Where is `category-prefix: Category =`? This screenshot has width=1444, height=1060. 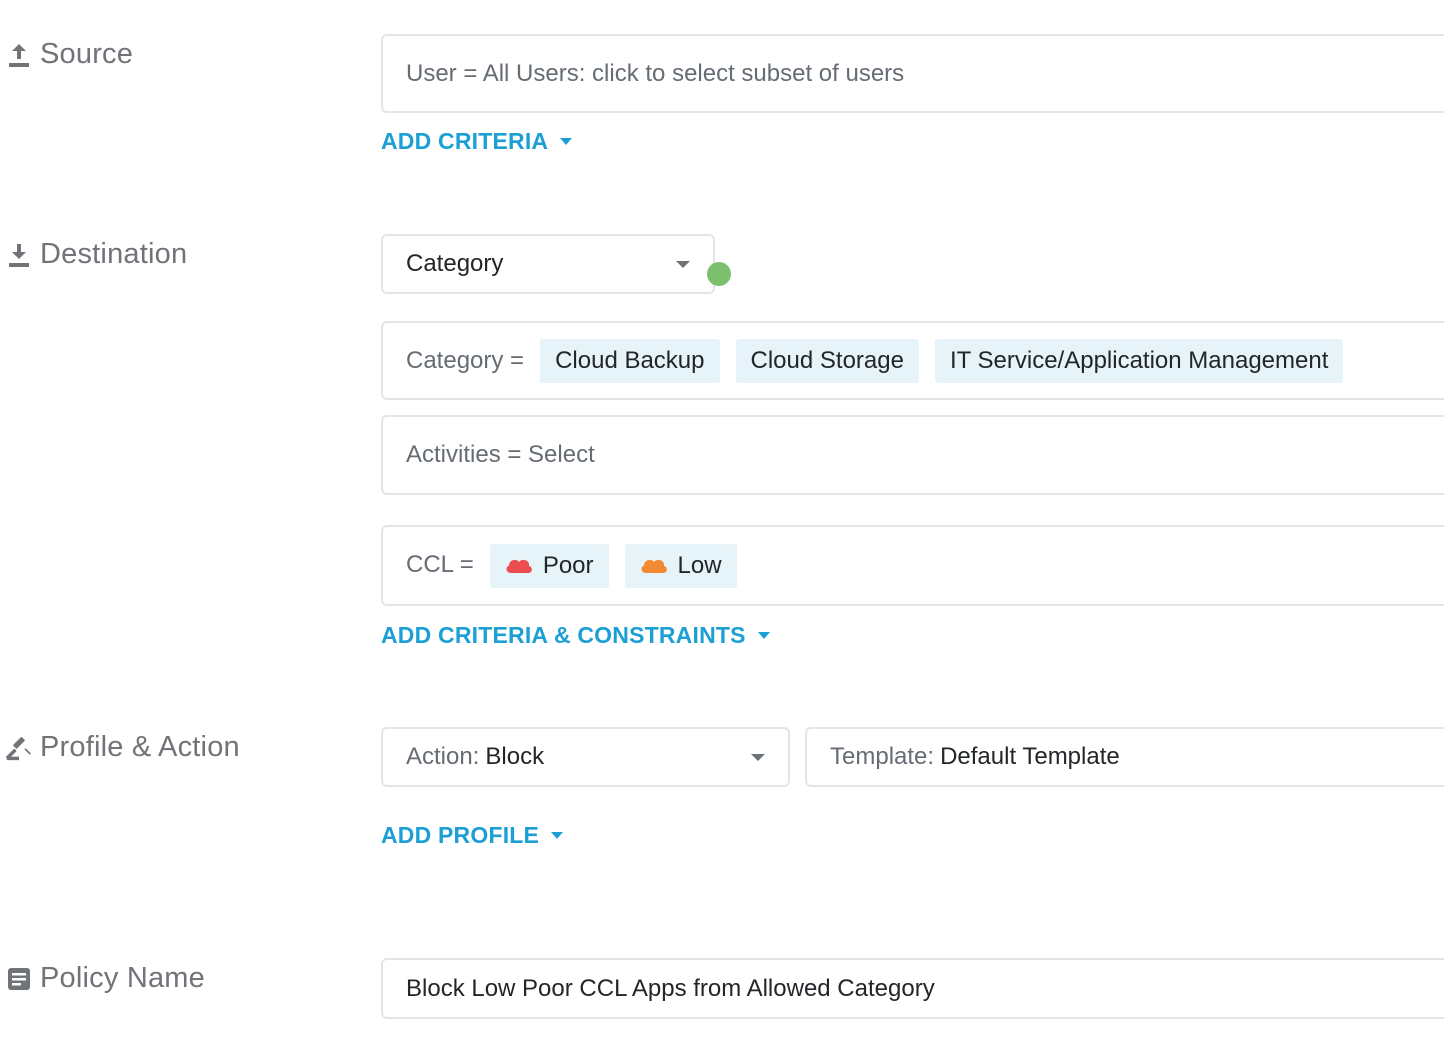 category-prefix: Category = is located at coordinates (465, 360).